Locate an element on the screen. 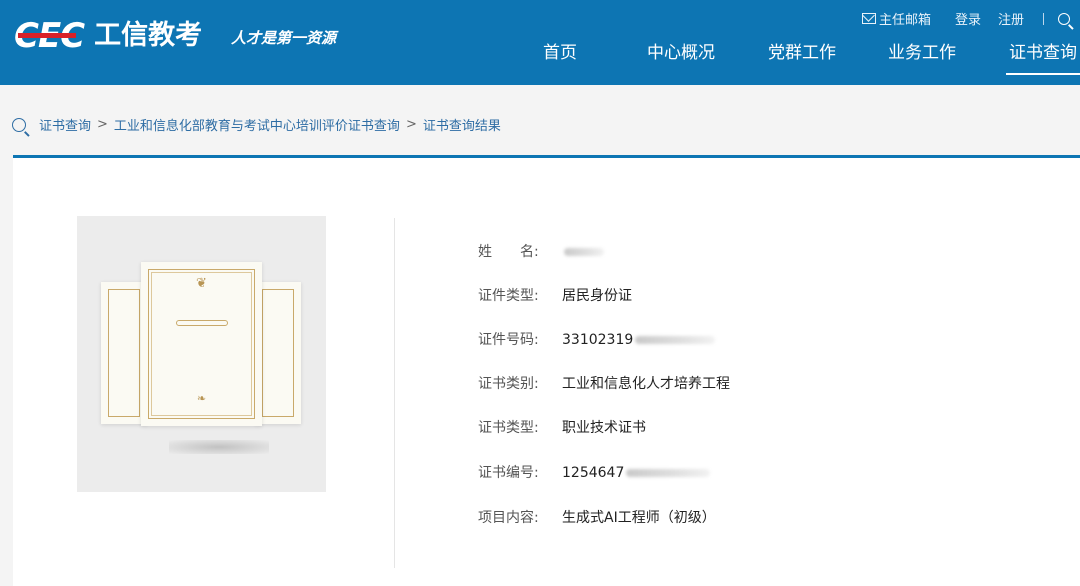 The height and width of the screenshot is (586, 1080). cert-category-value: 工业和信息化人才培养工程 is located at coordinates (646, 384).